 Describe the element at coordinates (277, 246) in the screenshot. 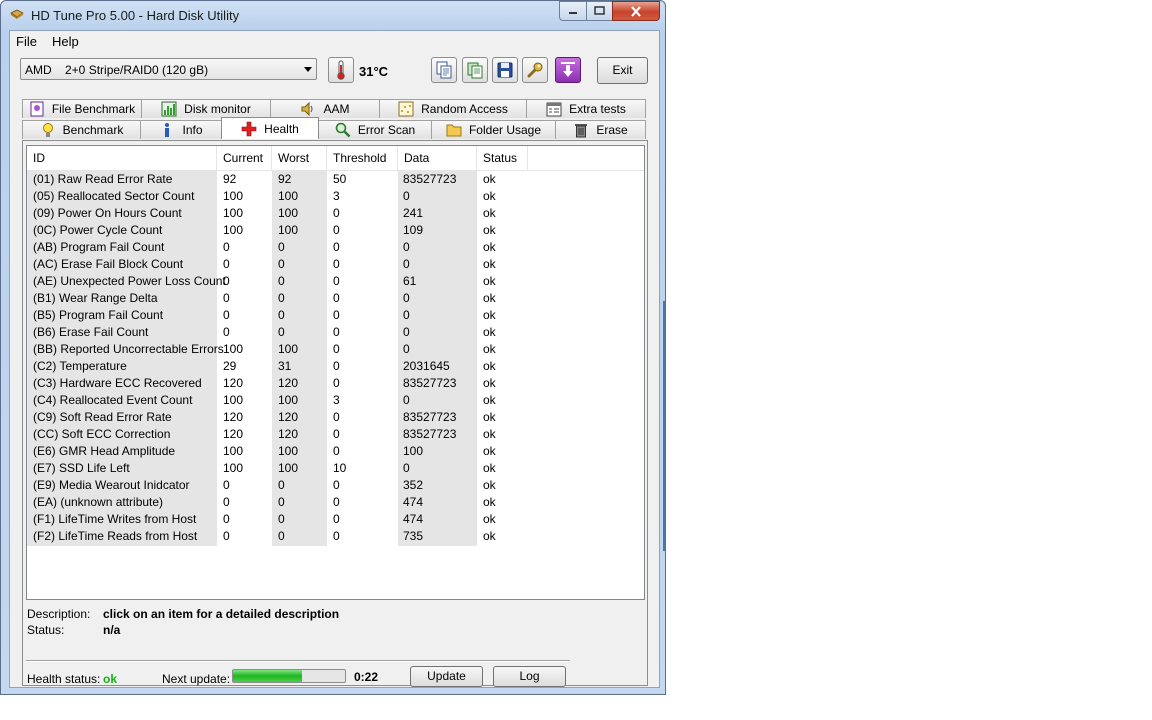

I see `table-row: (AB) Program Fail Count 0 0 0 0 ok` at that location.